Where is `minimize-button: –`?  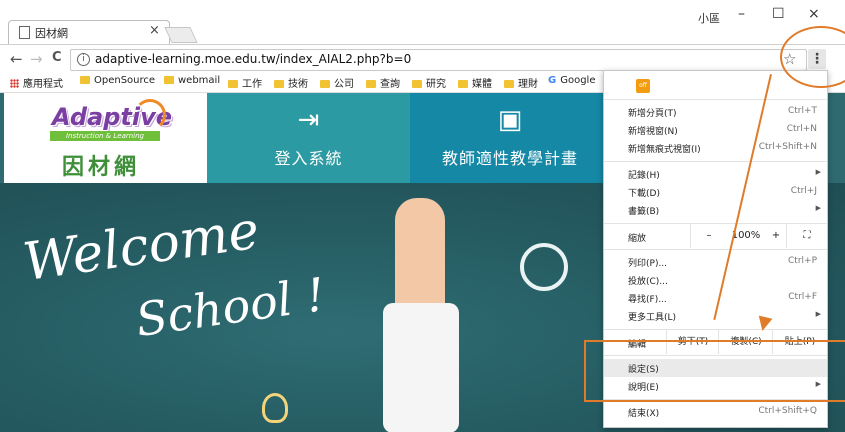 minimize-button: – is located at coordinates (741, 14).